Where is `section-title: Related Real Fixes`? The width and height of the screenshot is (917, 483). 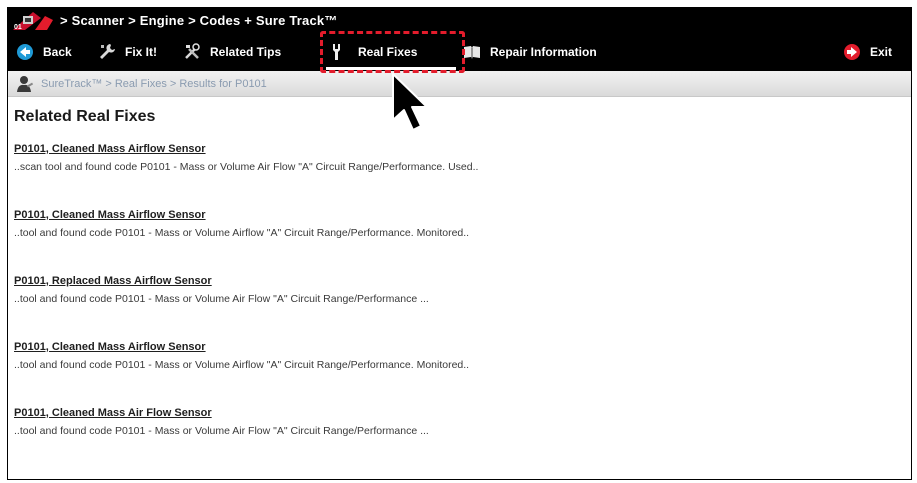
section-title: Related Real Fixes is located at coordinates (85, 116).